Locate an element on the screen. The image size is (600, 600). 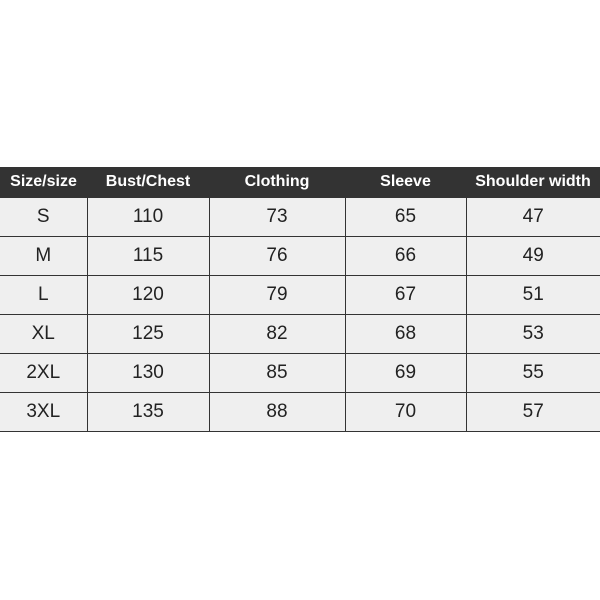
table-cell: 115 is located at coordinates (148, 256).